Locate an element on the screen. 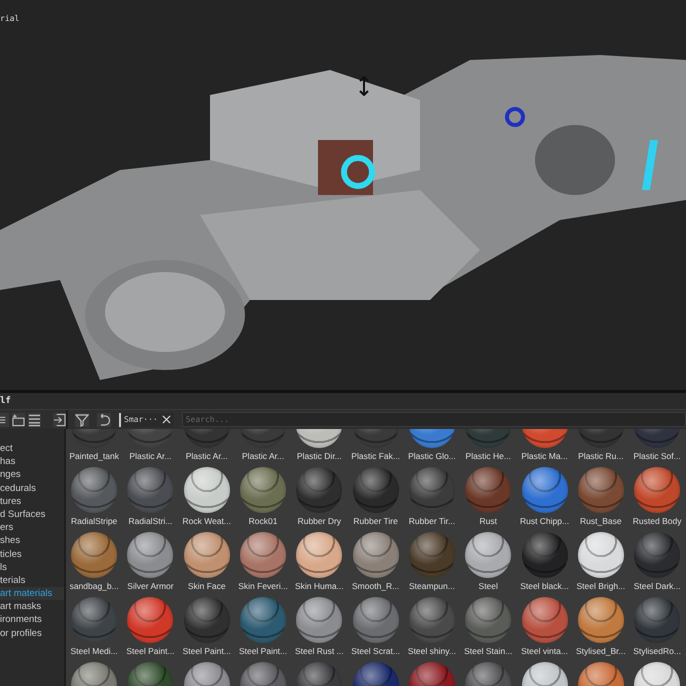  sidebar-item: tures is located at coordinates (32, 501).